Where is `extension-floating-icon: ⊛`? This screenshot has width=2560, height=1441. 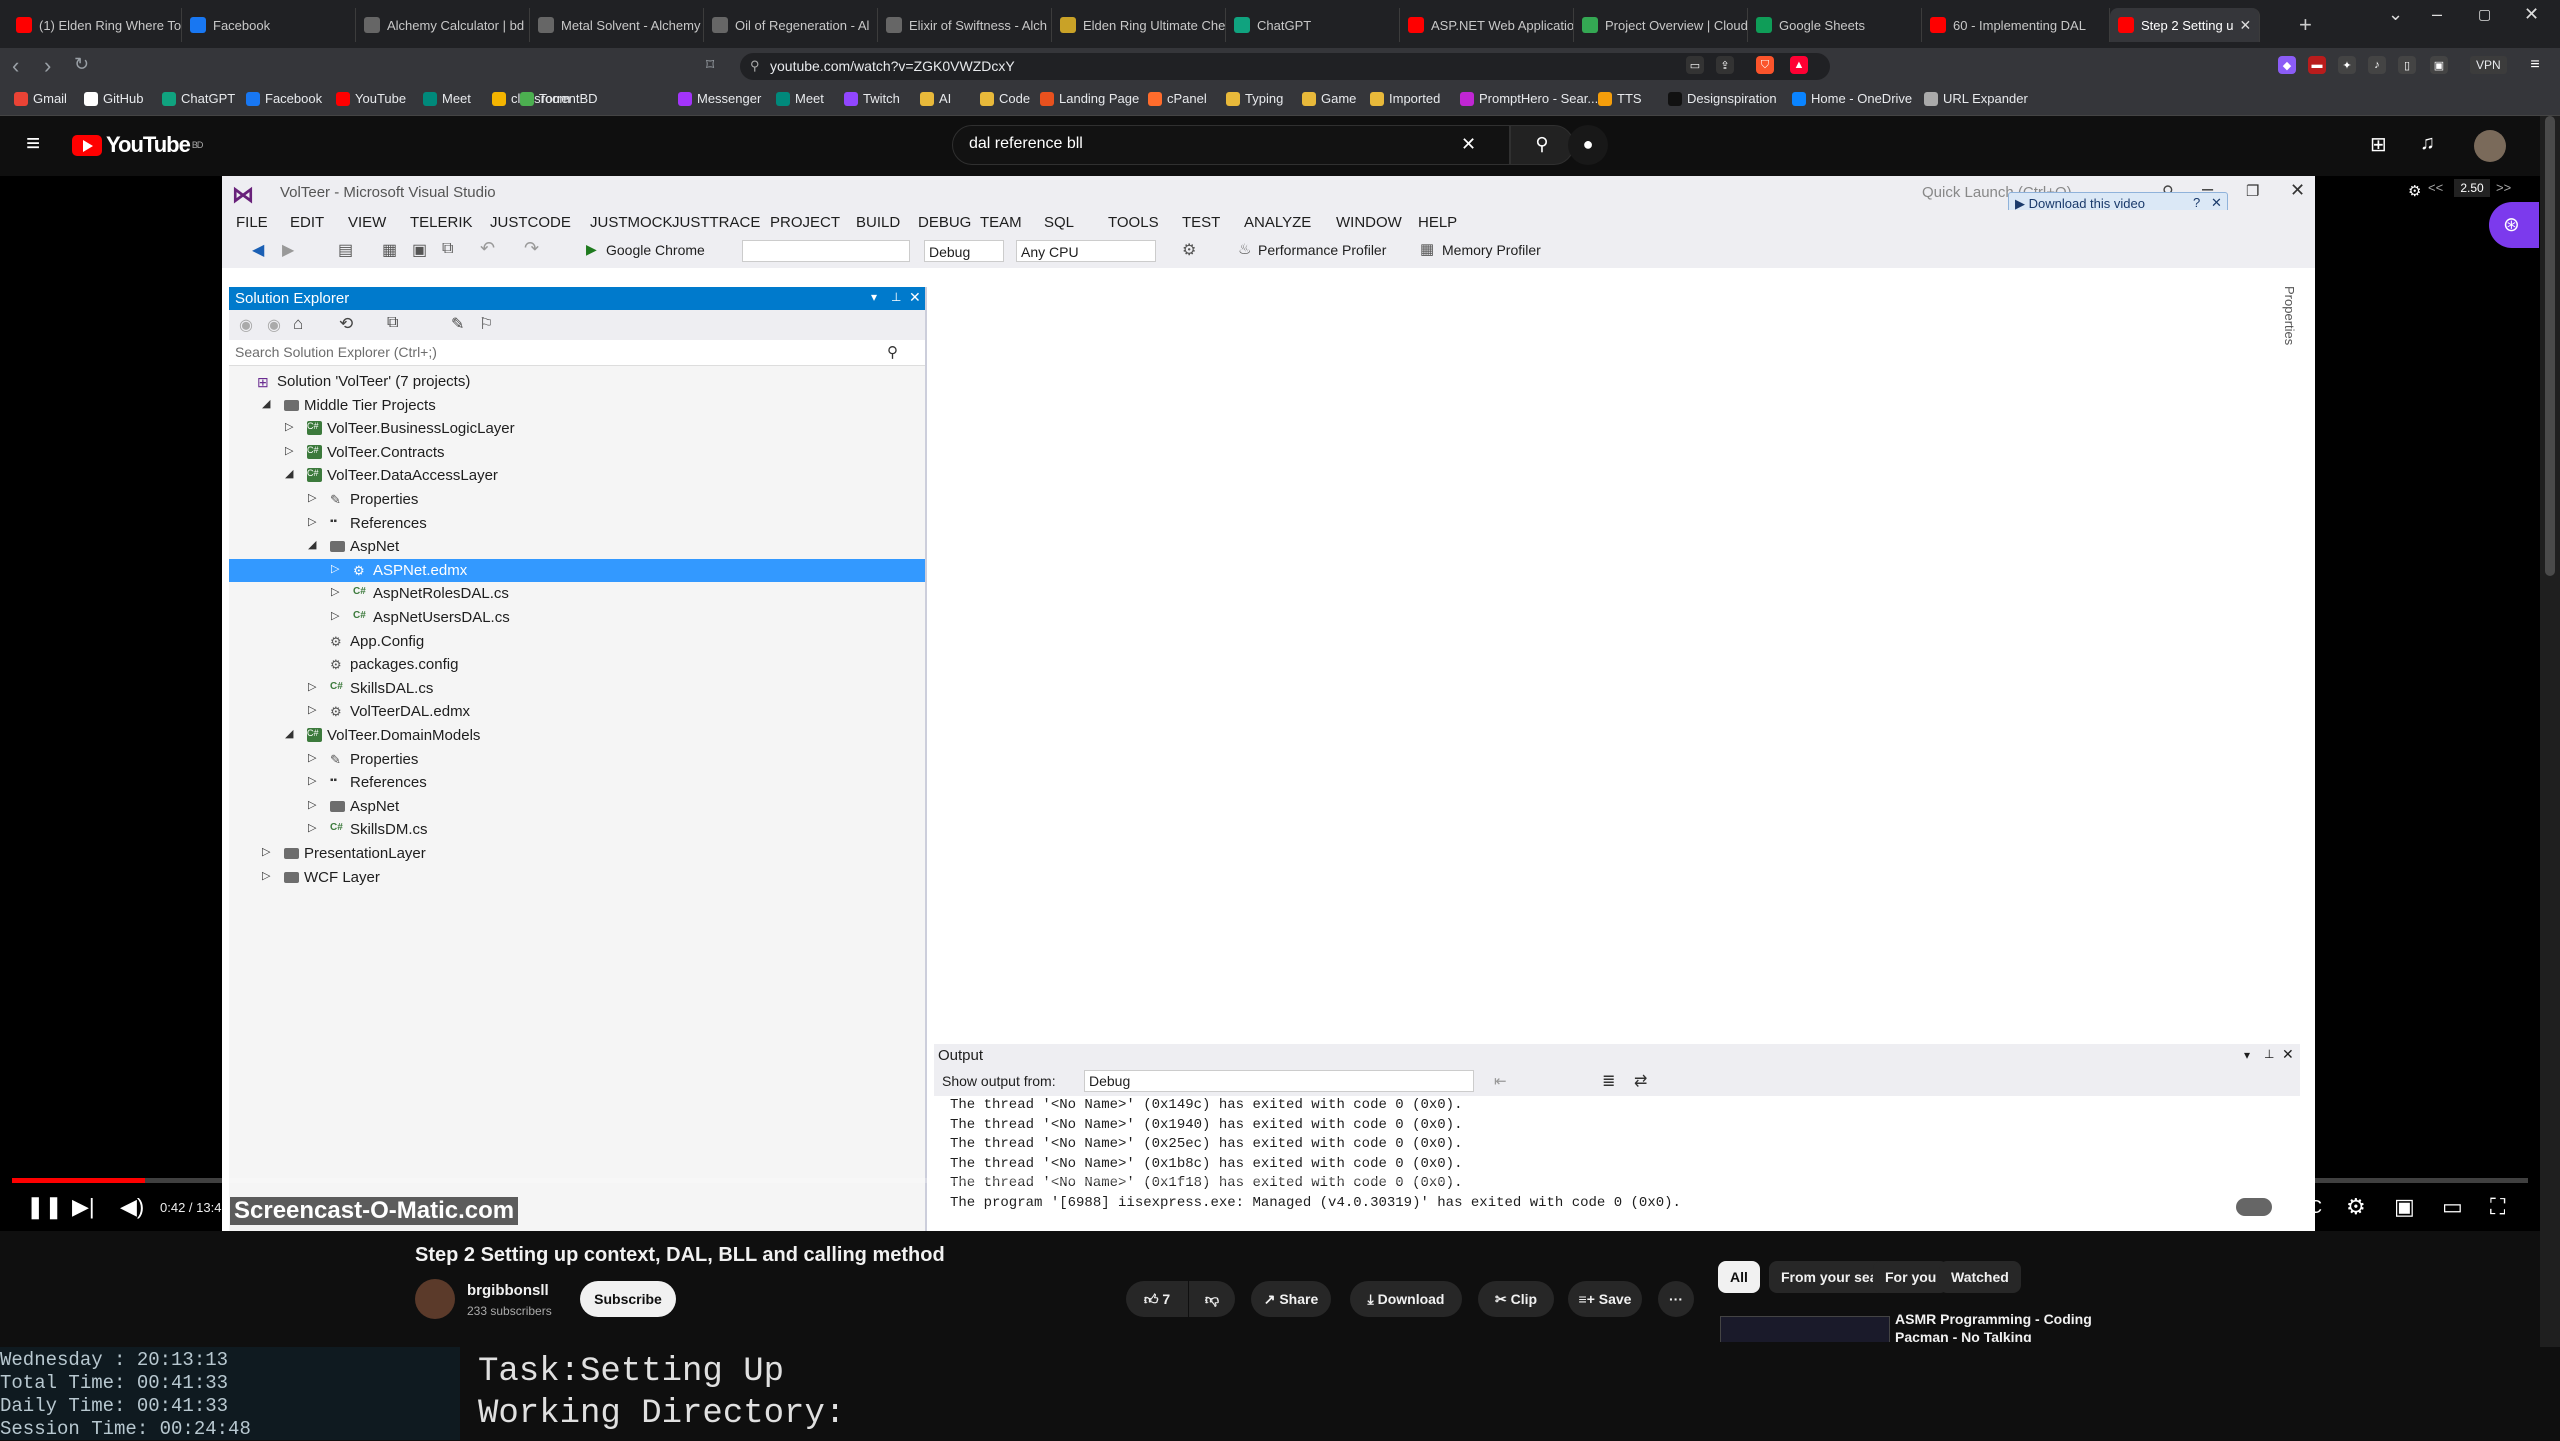
extension-floating-icon: ⊛ is located at coordinates (2514, 225).